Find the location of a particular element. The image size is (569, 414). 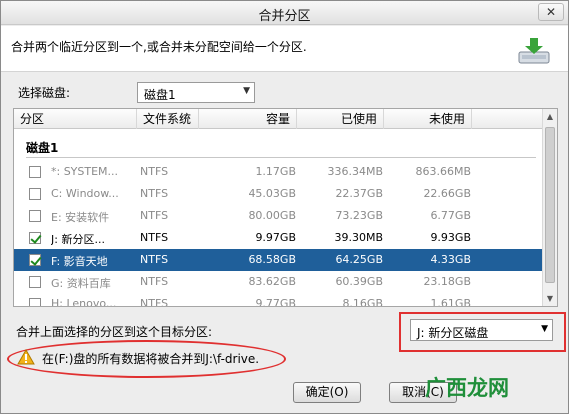

vertical-scrollbar: ▲ ▼ is located at coordinates (549, 207).